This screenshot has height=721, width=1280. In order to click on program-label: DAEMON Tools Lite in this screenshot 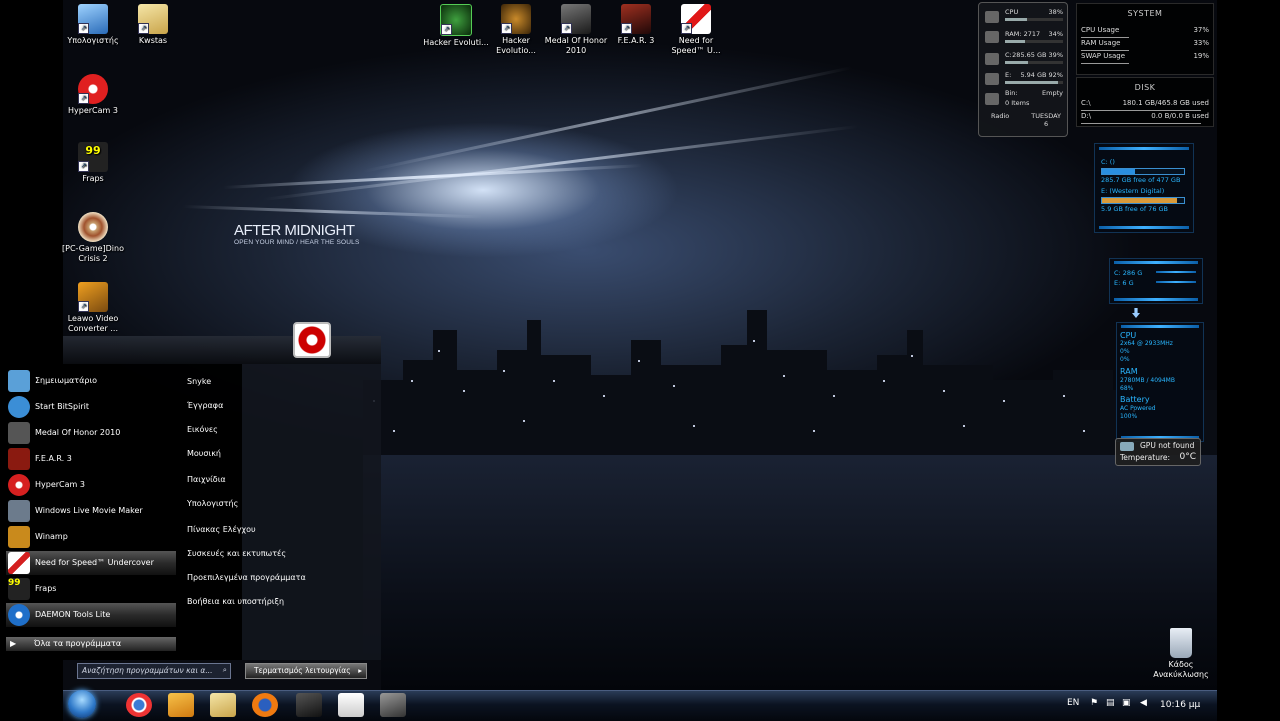, I will do `click(73, 614)`.